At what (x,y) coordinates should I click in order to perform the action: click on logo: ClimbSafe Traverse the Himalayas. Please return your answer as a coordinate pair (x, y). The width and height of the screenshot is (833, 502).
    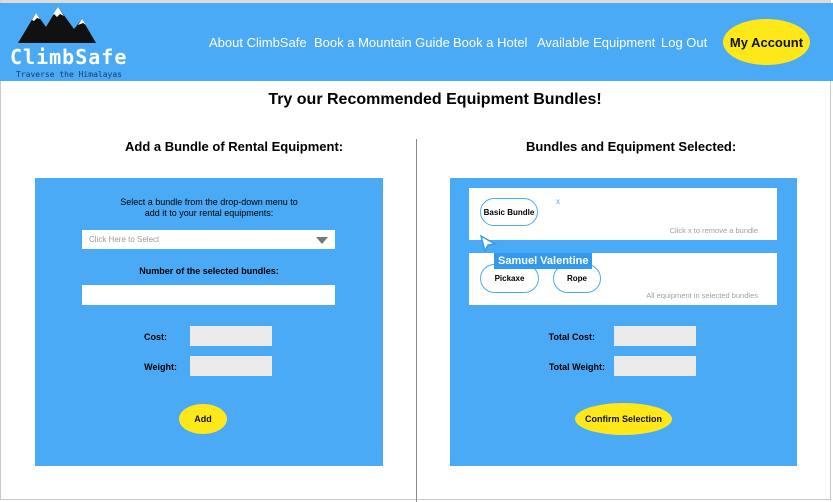
    Looking at the image, I should click on (65, 42).